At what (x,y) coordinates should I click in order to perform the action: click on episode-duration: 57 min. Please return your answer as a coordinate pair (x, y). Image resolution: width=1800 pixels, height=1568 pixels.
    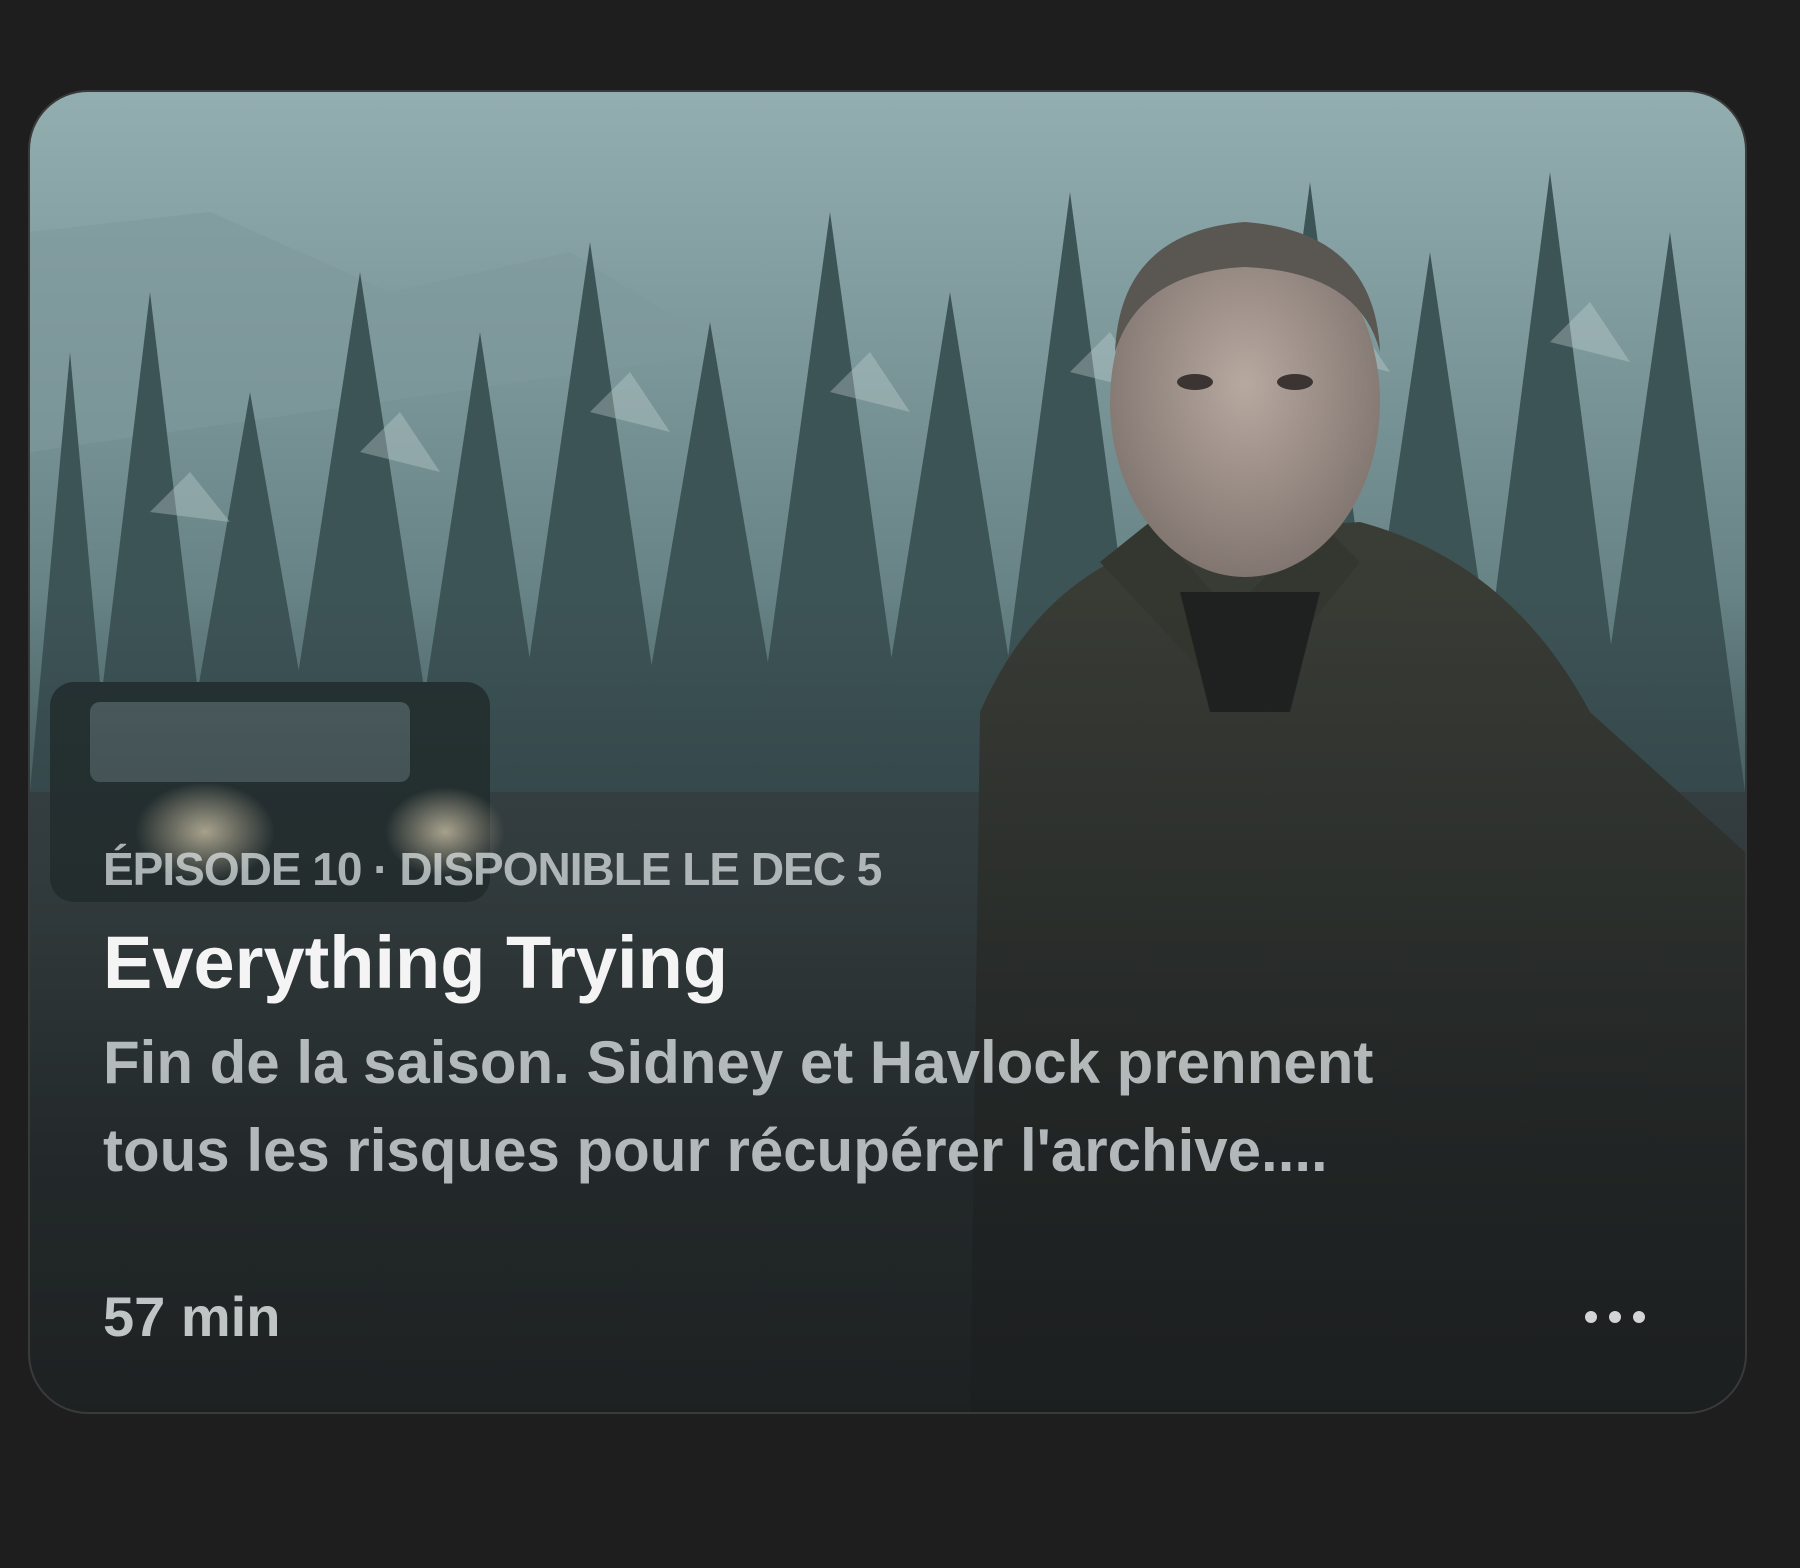
    Looking at the image, I should click on (192, 1316).